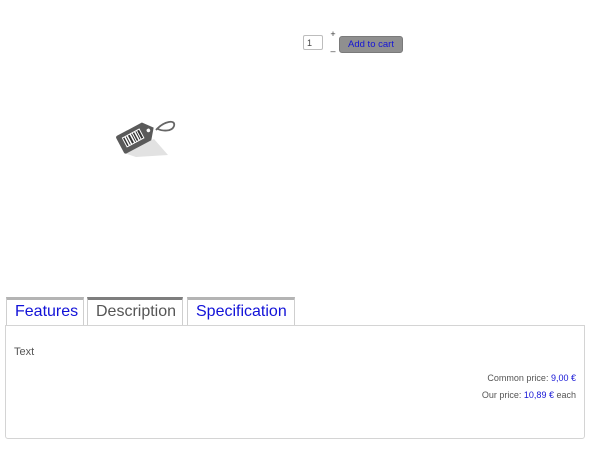 The width and height of the screenshot is (592, 452). Describe the element at coordinates (566, 395) in the screenshot. I see `our-price-unit: each` at that location.